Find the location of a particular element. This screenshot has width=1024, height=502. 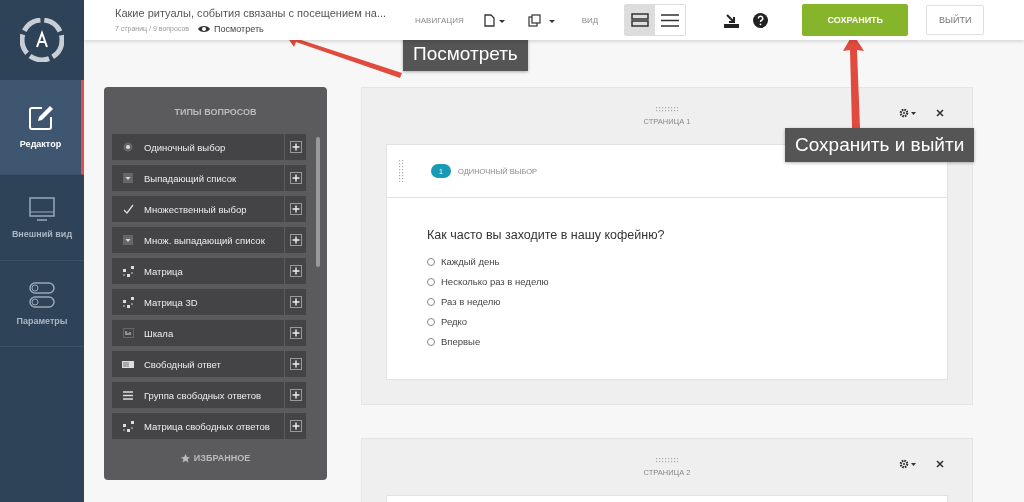

toggle-icon is located at coordinates (42, 294).